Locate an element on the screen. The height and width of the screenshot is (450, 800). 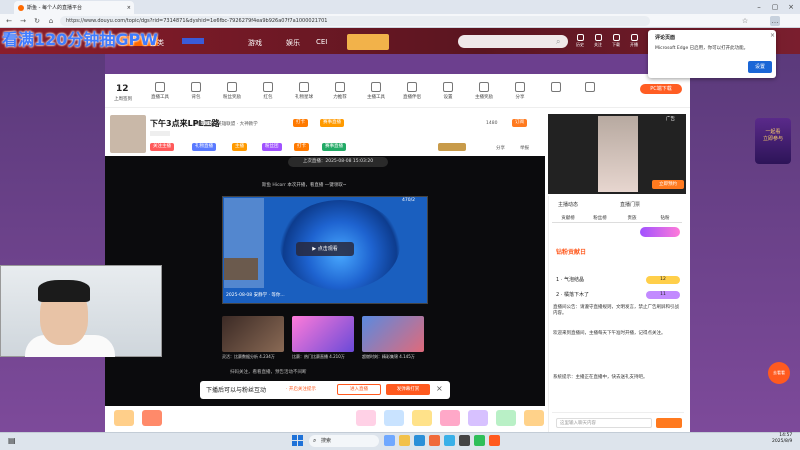
send-danmaku-button: 发弹幕打赏 is located at coordinates (408, 389).